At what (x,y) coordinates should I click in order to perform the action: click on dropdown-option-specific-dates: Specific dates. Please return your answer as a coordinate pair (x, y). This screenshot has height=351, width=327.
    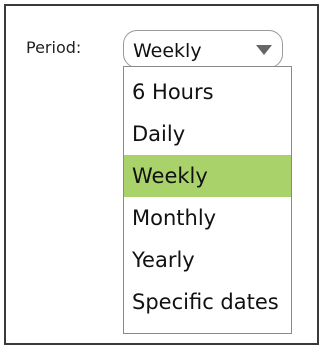
    Looking at the image, I should click on (207, 302).